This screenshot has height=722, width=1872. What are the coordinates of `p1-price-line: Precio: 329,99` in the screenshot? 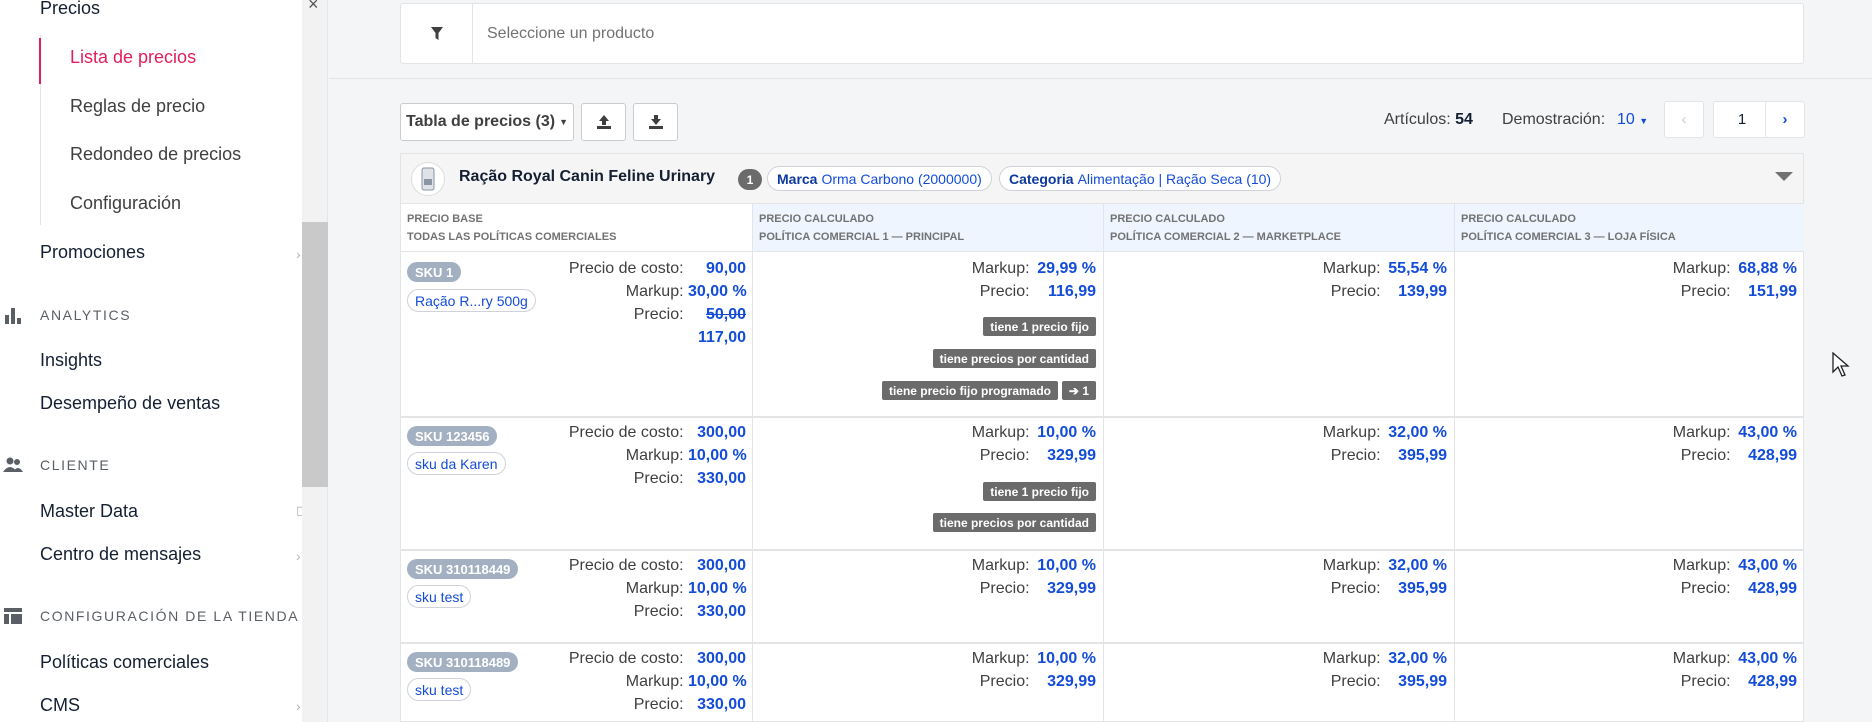 It's located at (1038, 682).